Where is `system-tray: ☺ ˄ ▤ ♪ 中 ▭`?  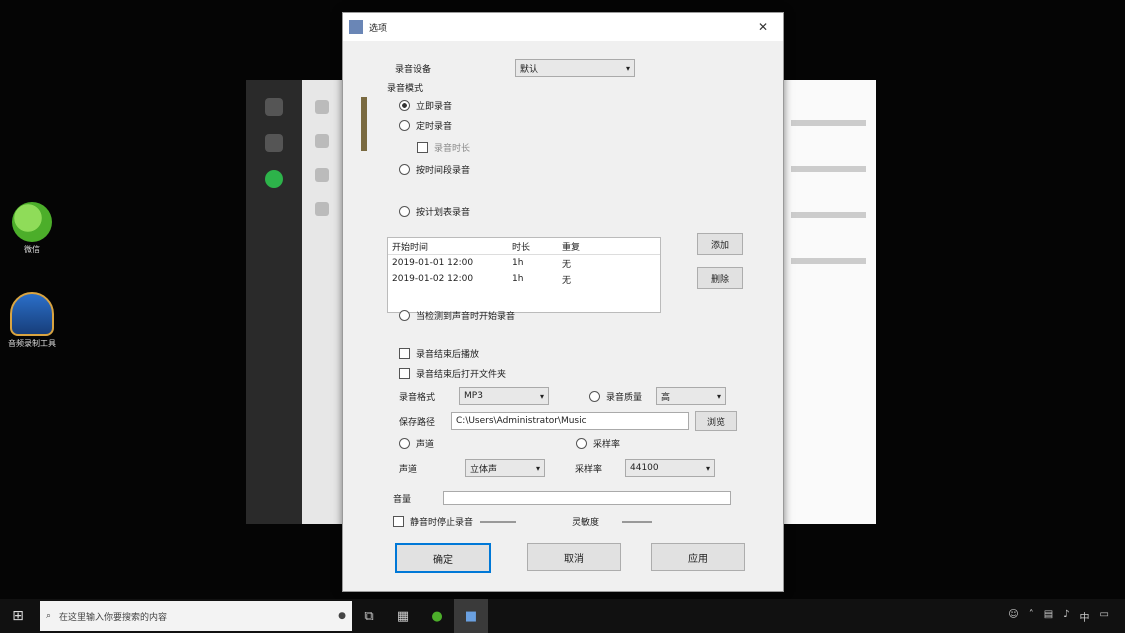 system-tray: ☺ ˄ ▤ ♪ 中 ▭ is located at coordinates (1066, 616).